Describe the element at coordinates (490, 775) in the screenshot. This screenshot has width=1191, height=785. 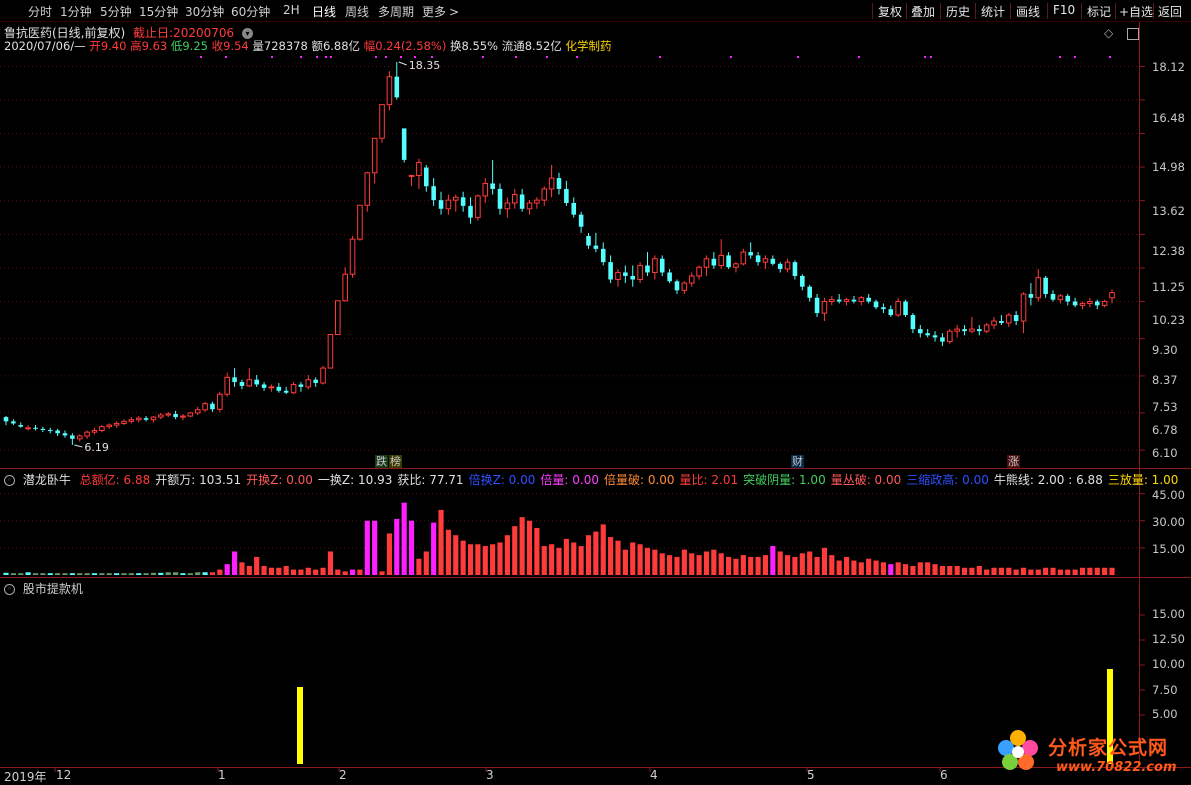
I see `date-tick-label: 3` at that location.